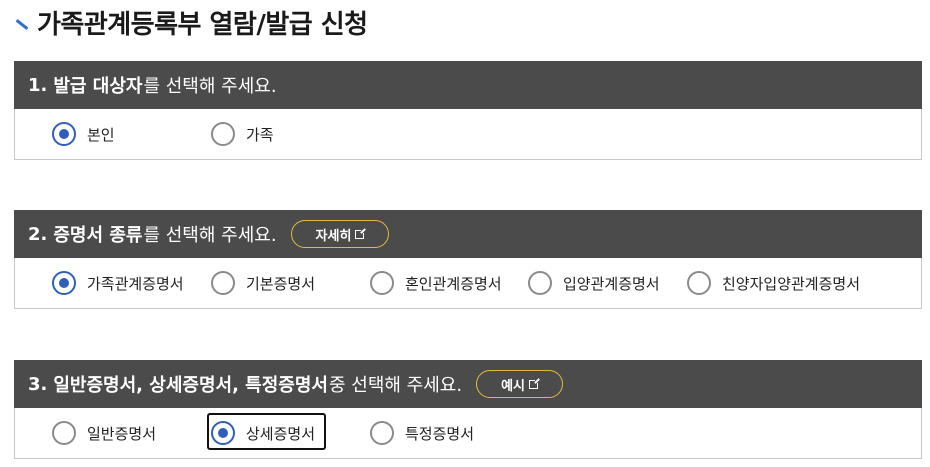 The image size is (930, 467). Describe the element at coordinates (135, 283) in the screenshot. I see `radio-label: 가족관계증명서` at that location.